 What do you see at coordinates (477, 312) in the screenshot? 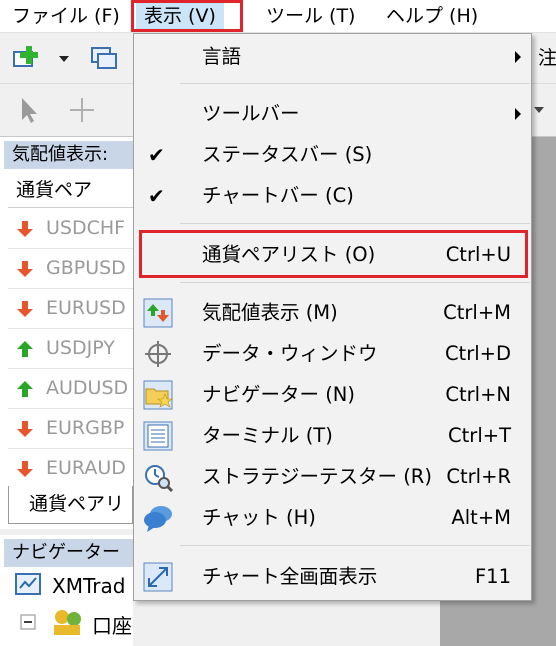
I see `menu-item-shortcut: Ctrl+M` at bounding box center [477, 312].